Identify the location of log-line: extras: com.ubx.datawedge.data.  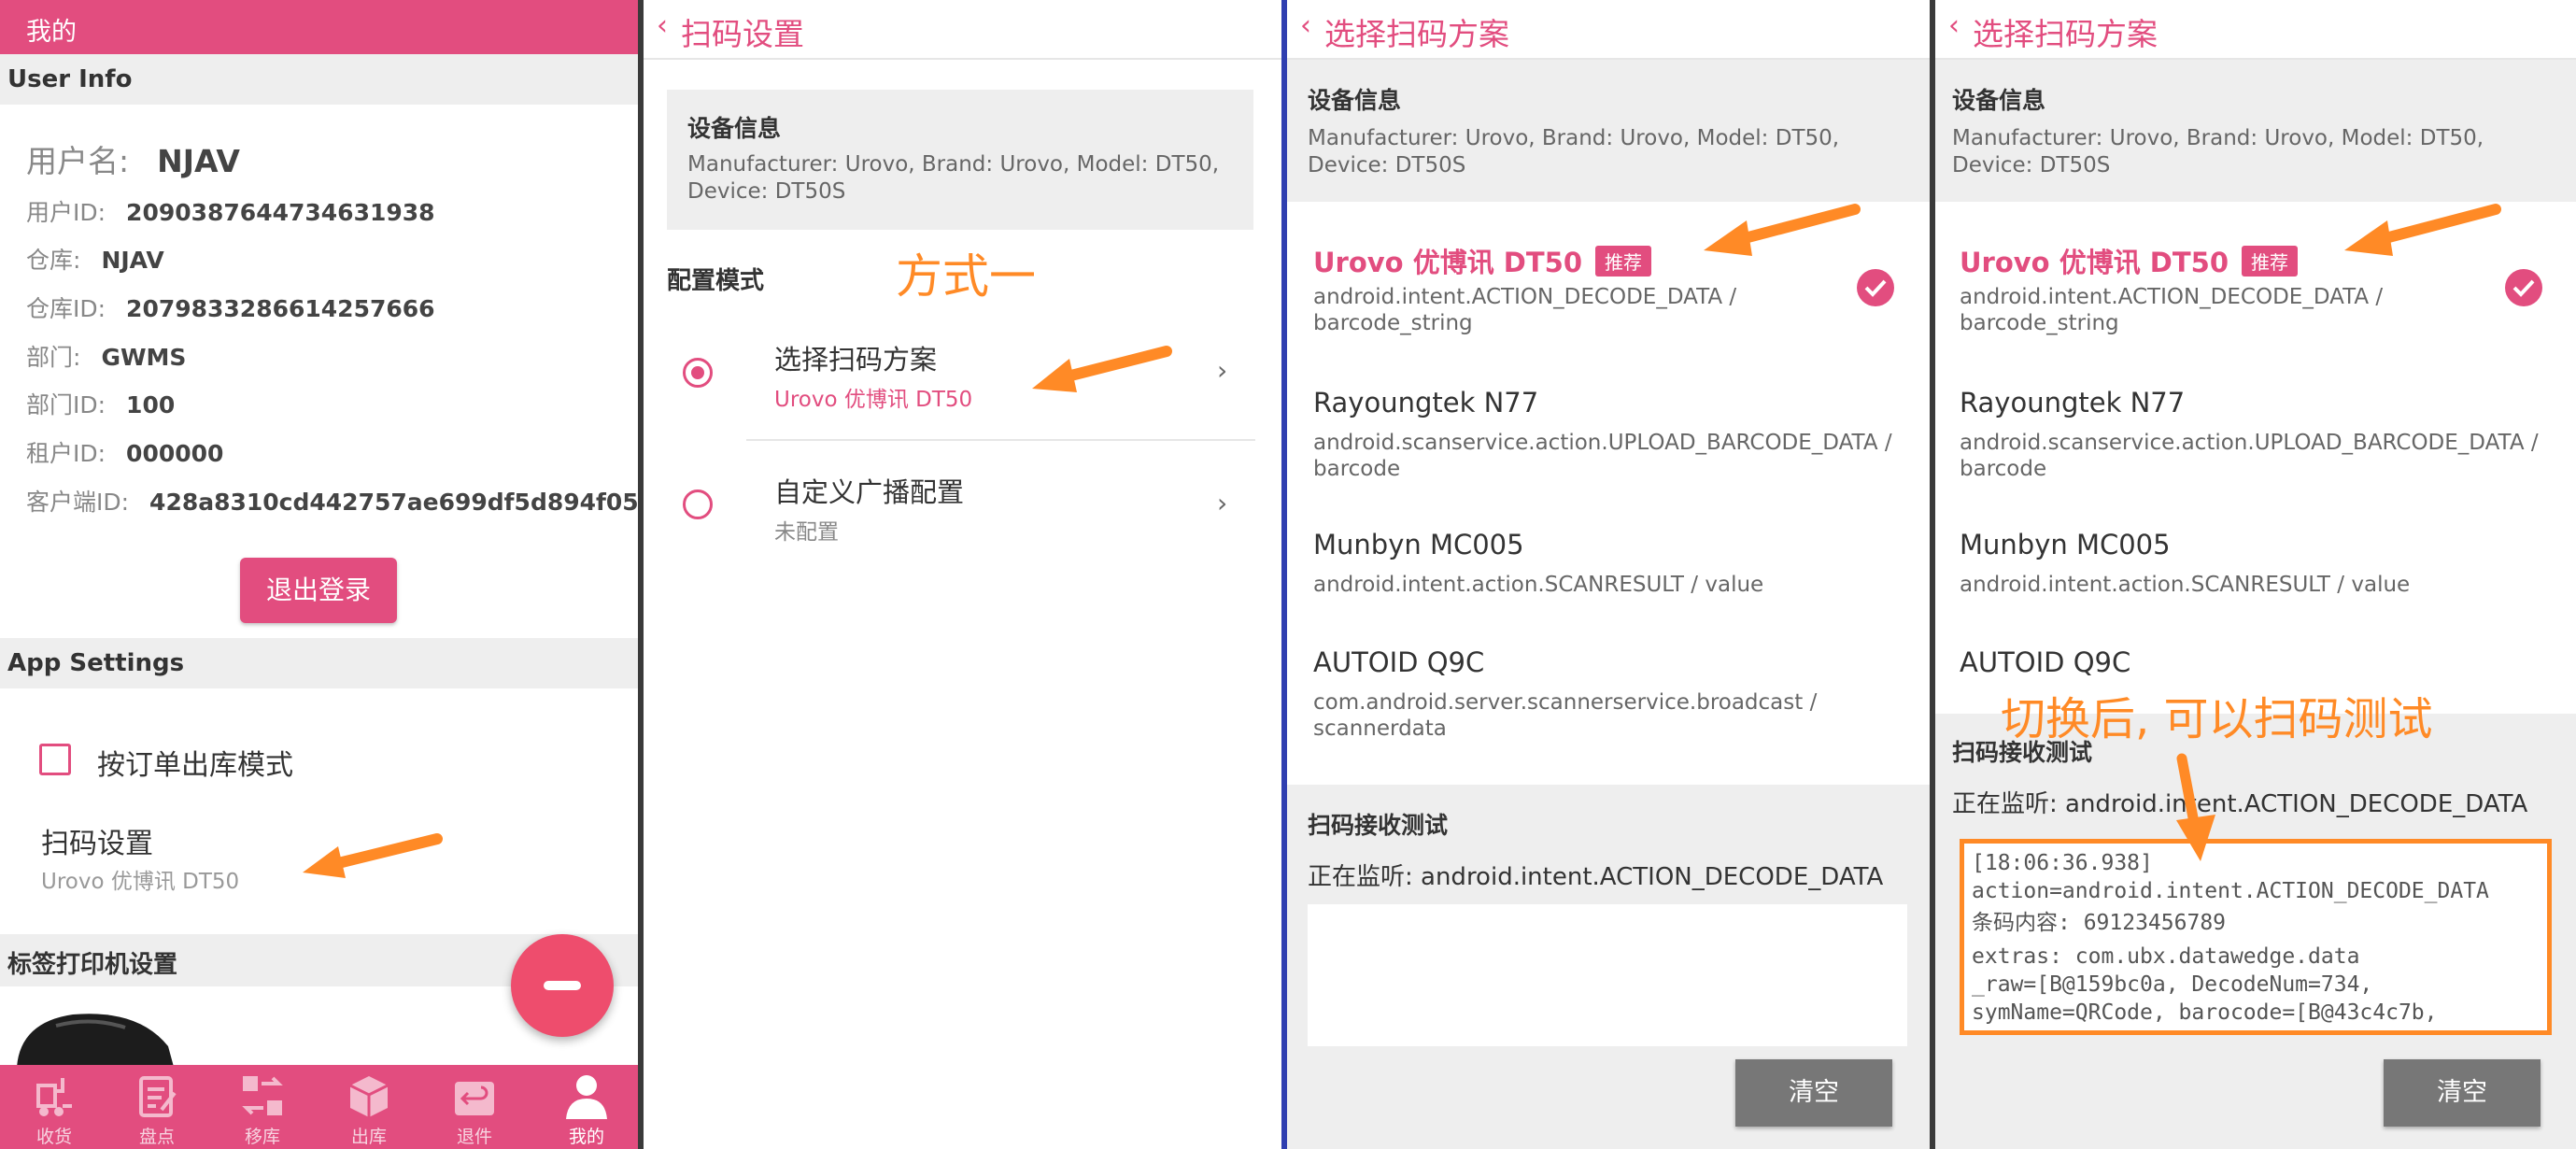
(2166, 957).